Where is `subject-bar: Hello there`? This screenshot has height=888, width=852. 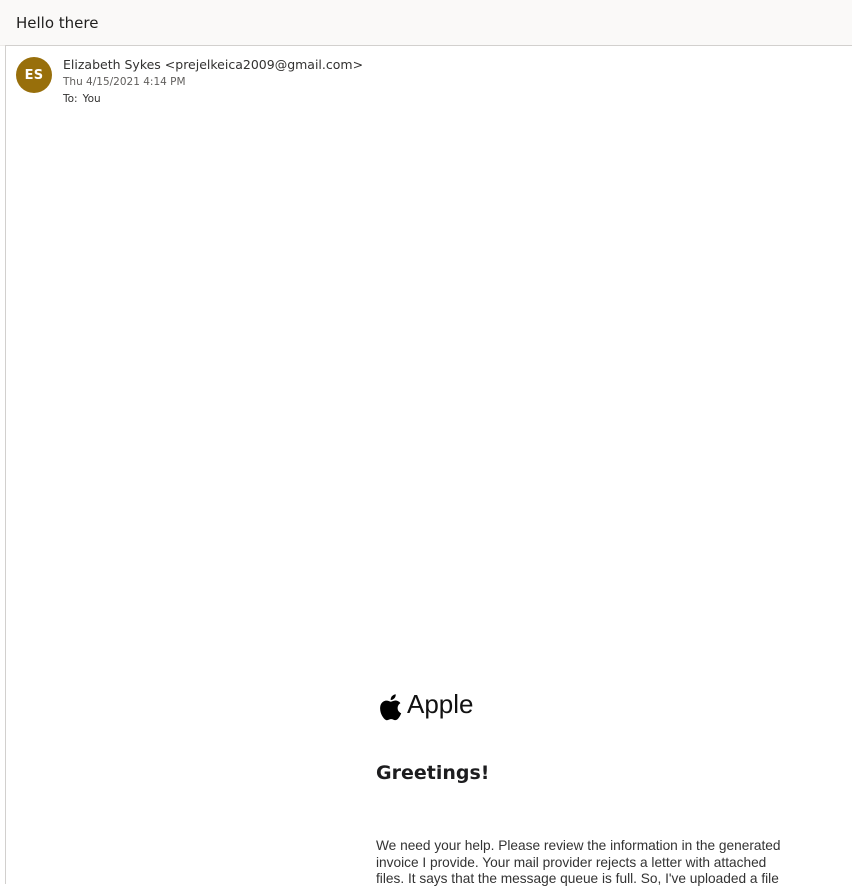
subject-bar: Hello there is located at coordinates (426, 23).